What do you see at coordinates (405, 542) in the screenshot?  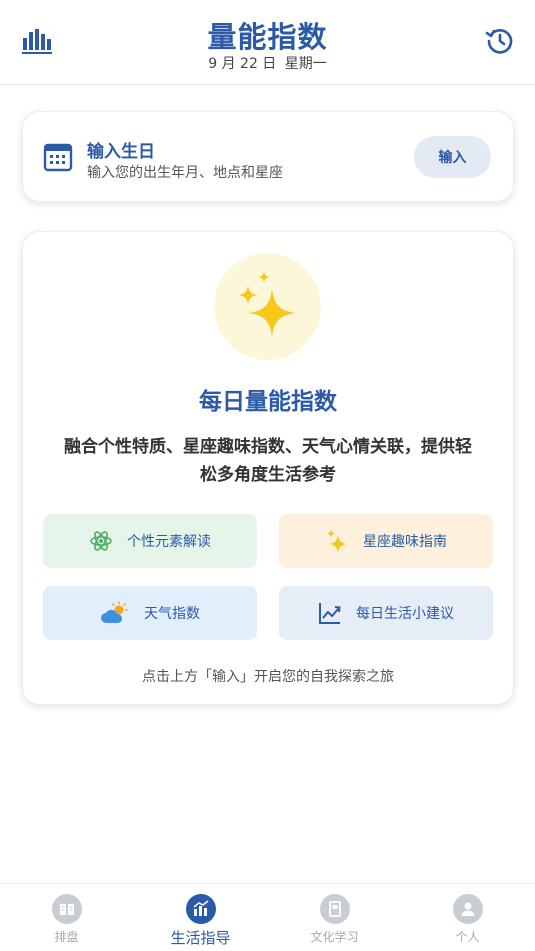 I see `feature-horoscope-label: 星座趣味指南` at bounding box center [405, 542].